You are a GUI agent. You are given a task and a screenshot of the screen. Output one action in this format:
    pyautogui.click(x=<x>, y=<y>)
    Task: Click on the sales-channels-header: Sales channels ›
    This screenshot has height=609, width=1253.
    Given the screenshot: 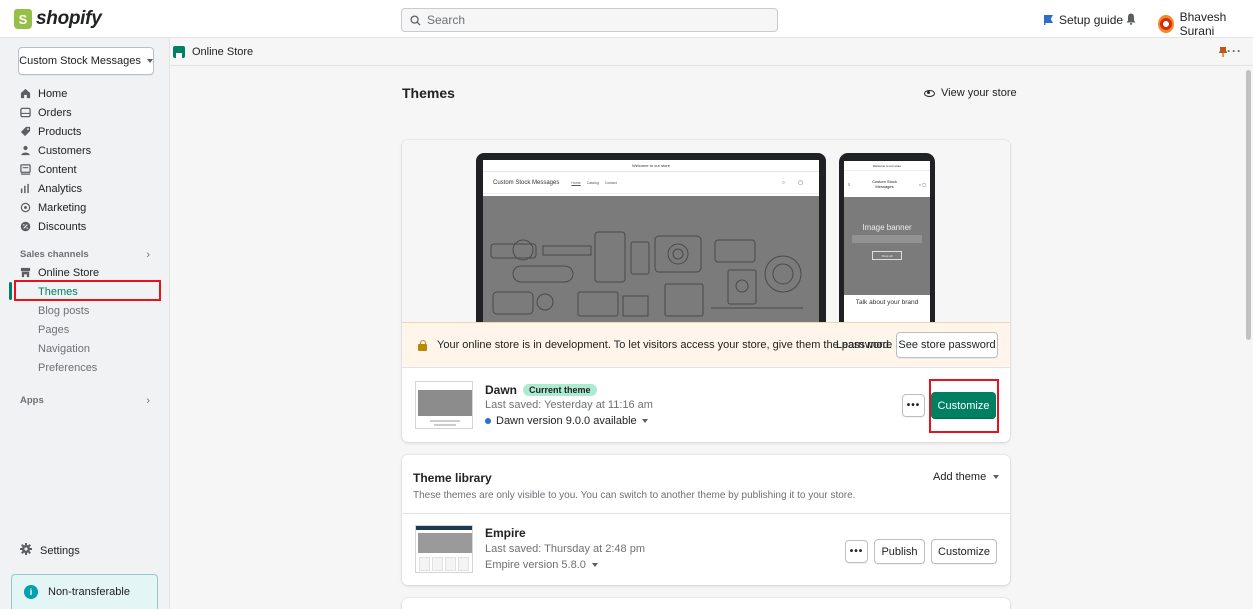 What is the action you would take?
    pyautogui.click(x=85, y=255)
    